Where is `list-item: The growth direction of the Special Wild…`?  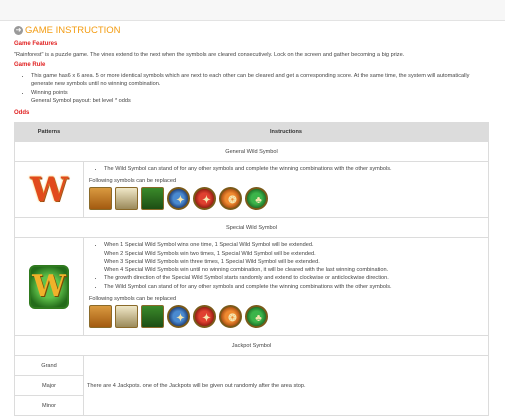
list-item: The growth direction of the Special Wild… is located at coordinates (295, 278).